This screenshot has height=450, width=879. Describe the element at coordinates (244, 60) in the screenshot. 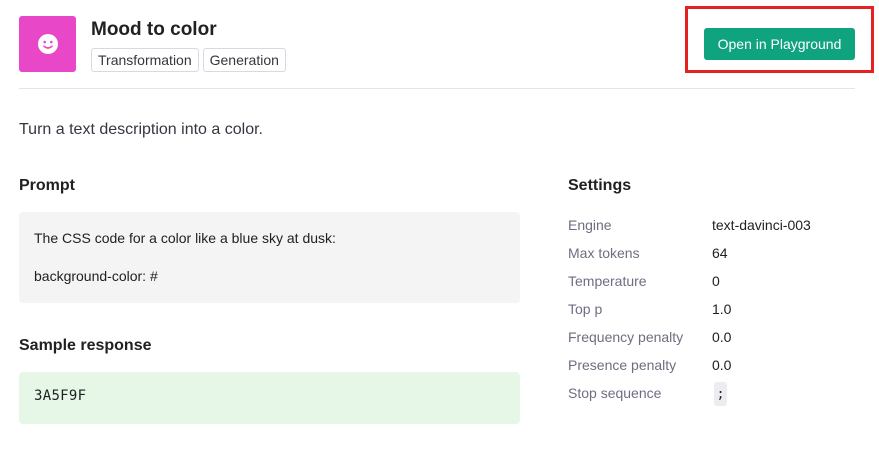

I see `tag-generation: Generation` at that location.